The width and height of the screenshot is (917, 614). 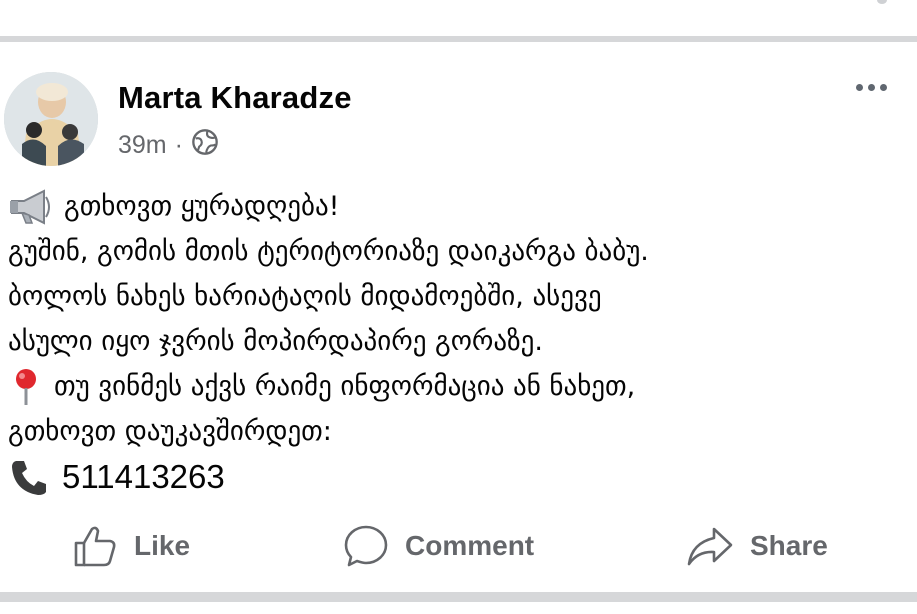 What do you see at coordinates (470, 545) in the screenshot?
I see `comment-label: Comment` at bounding box center [470, 545].